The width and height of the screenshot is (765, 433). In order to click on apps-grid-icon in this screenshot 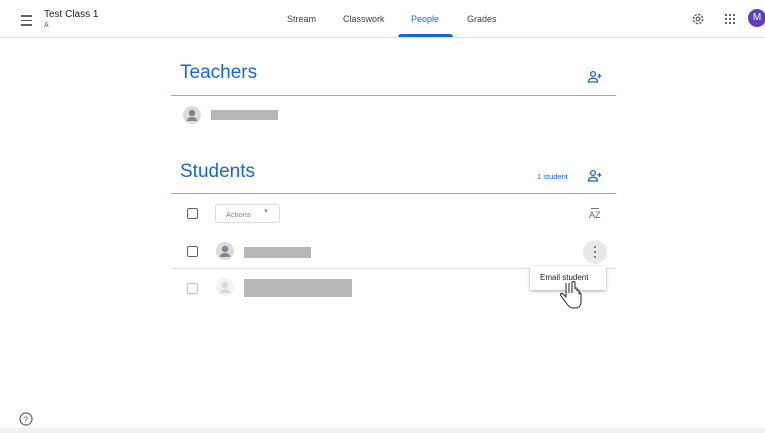, I will do `click(730, 19)`.